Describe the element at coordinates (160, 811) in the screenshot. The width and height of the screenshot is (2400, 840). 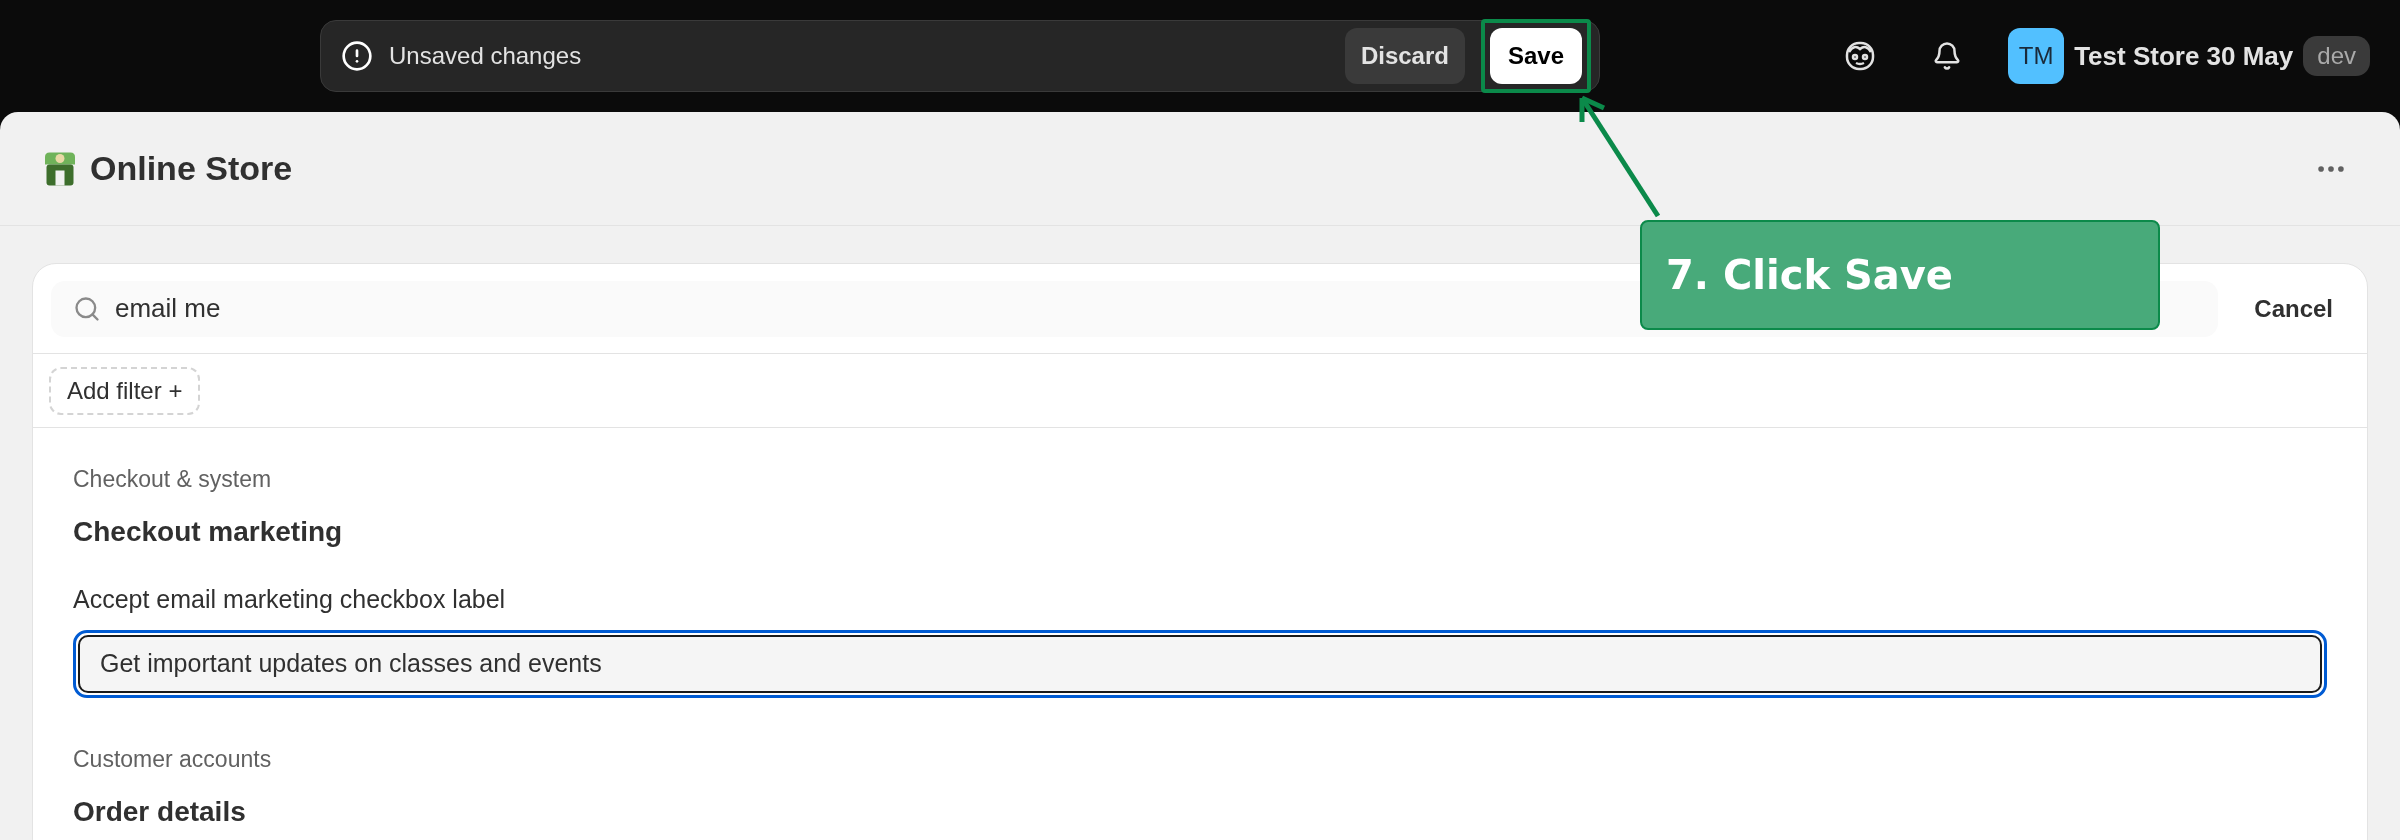
I see `section-title: Order details` at that location.